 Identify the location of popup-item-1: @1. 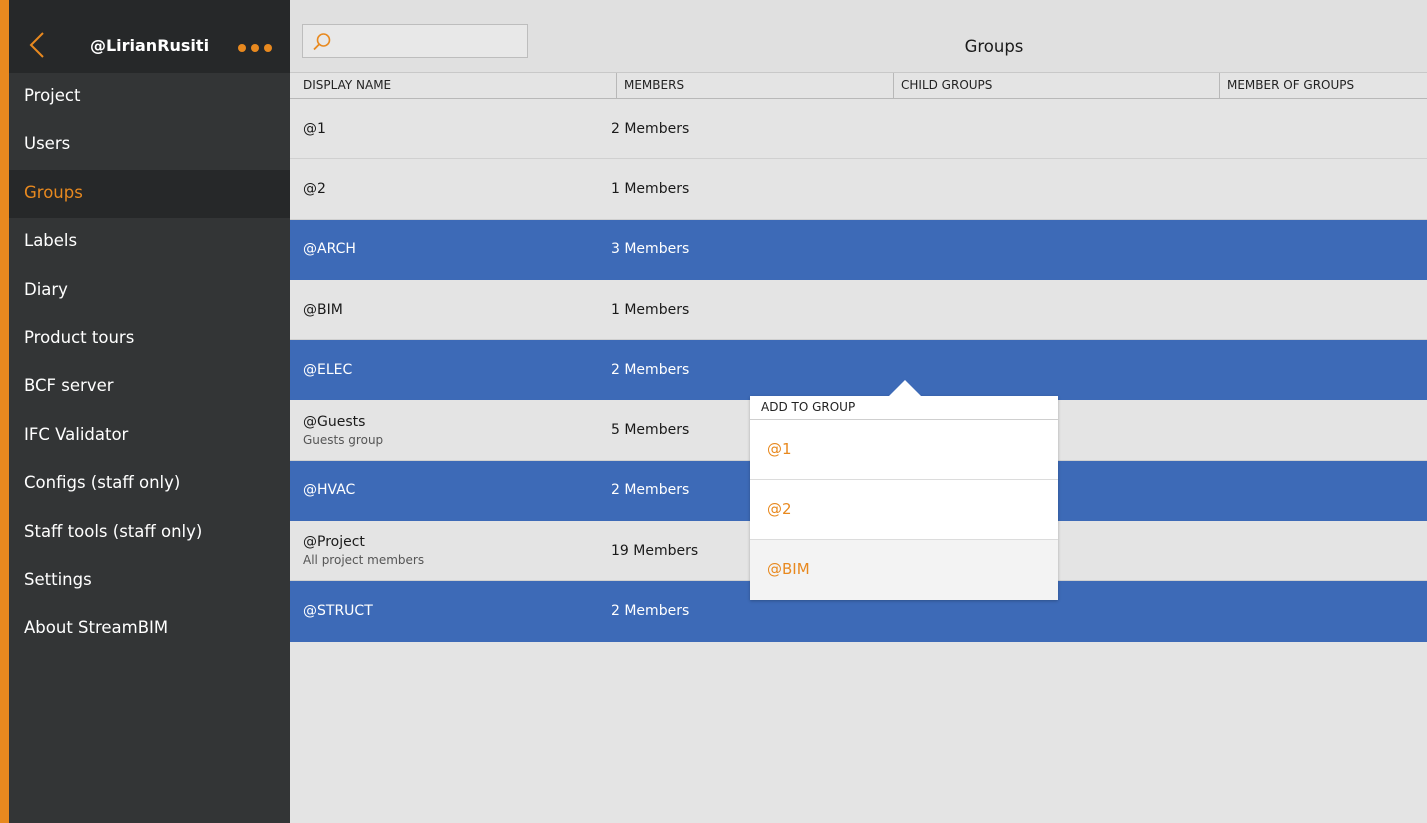
(904, 450).